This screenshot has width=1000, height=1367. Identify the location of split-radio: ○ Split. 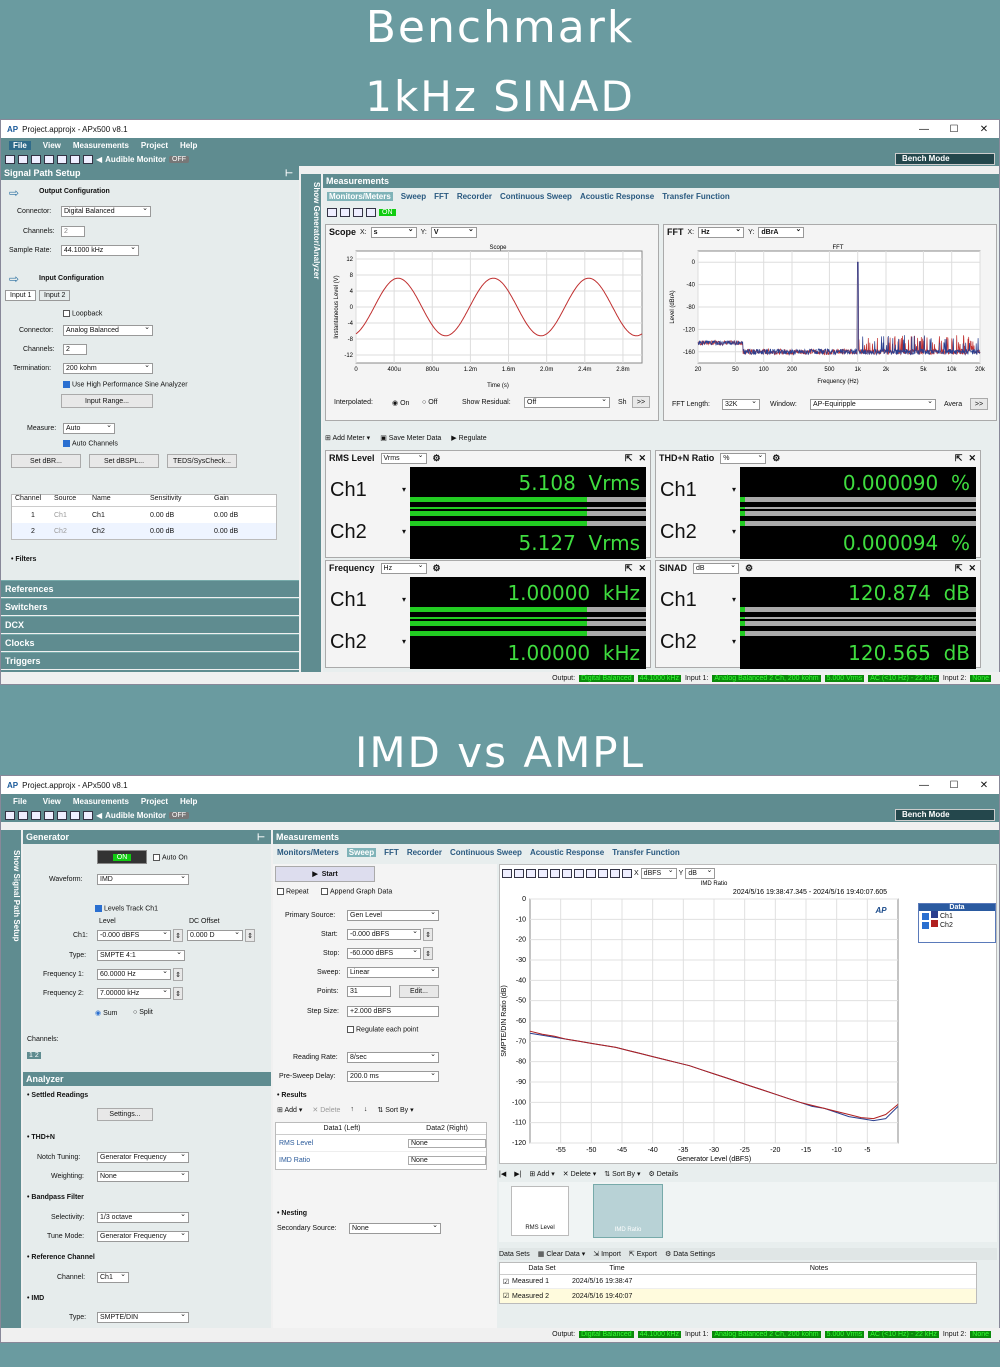
(143, 1012).